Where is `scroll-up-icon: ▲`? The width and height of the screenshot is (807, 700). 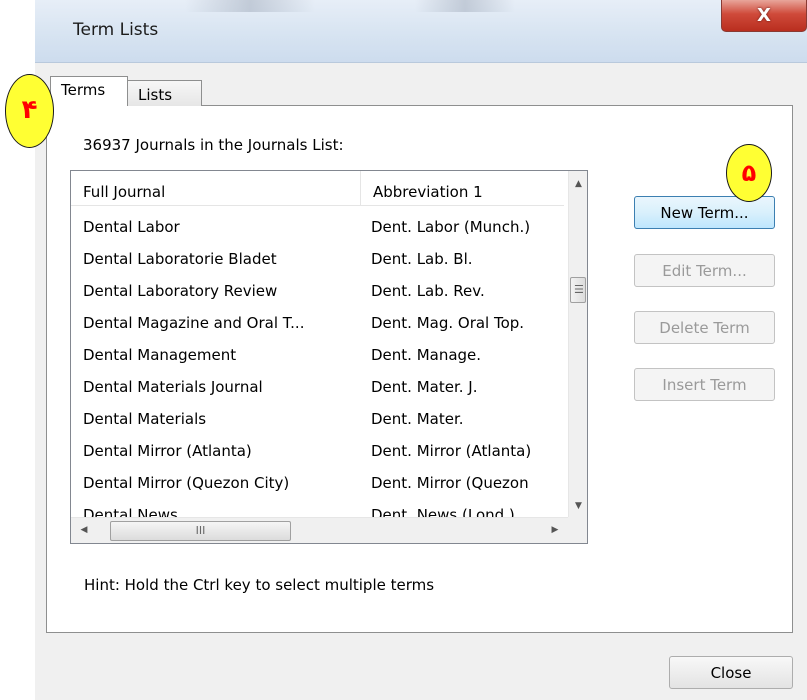
scroll-up-icon: ▲ is located at coordinates (578, 184).